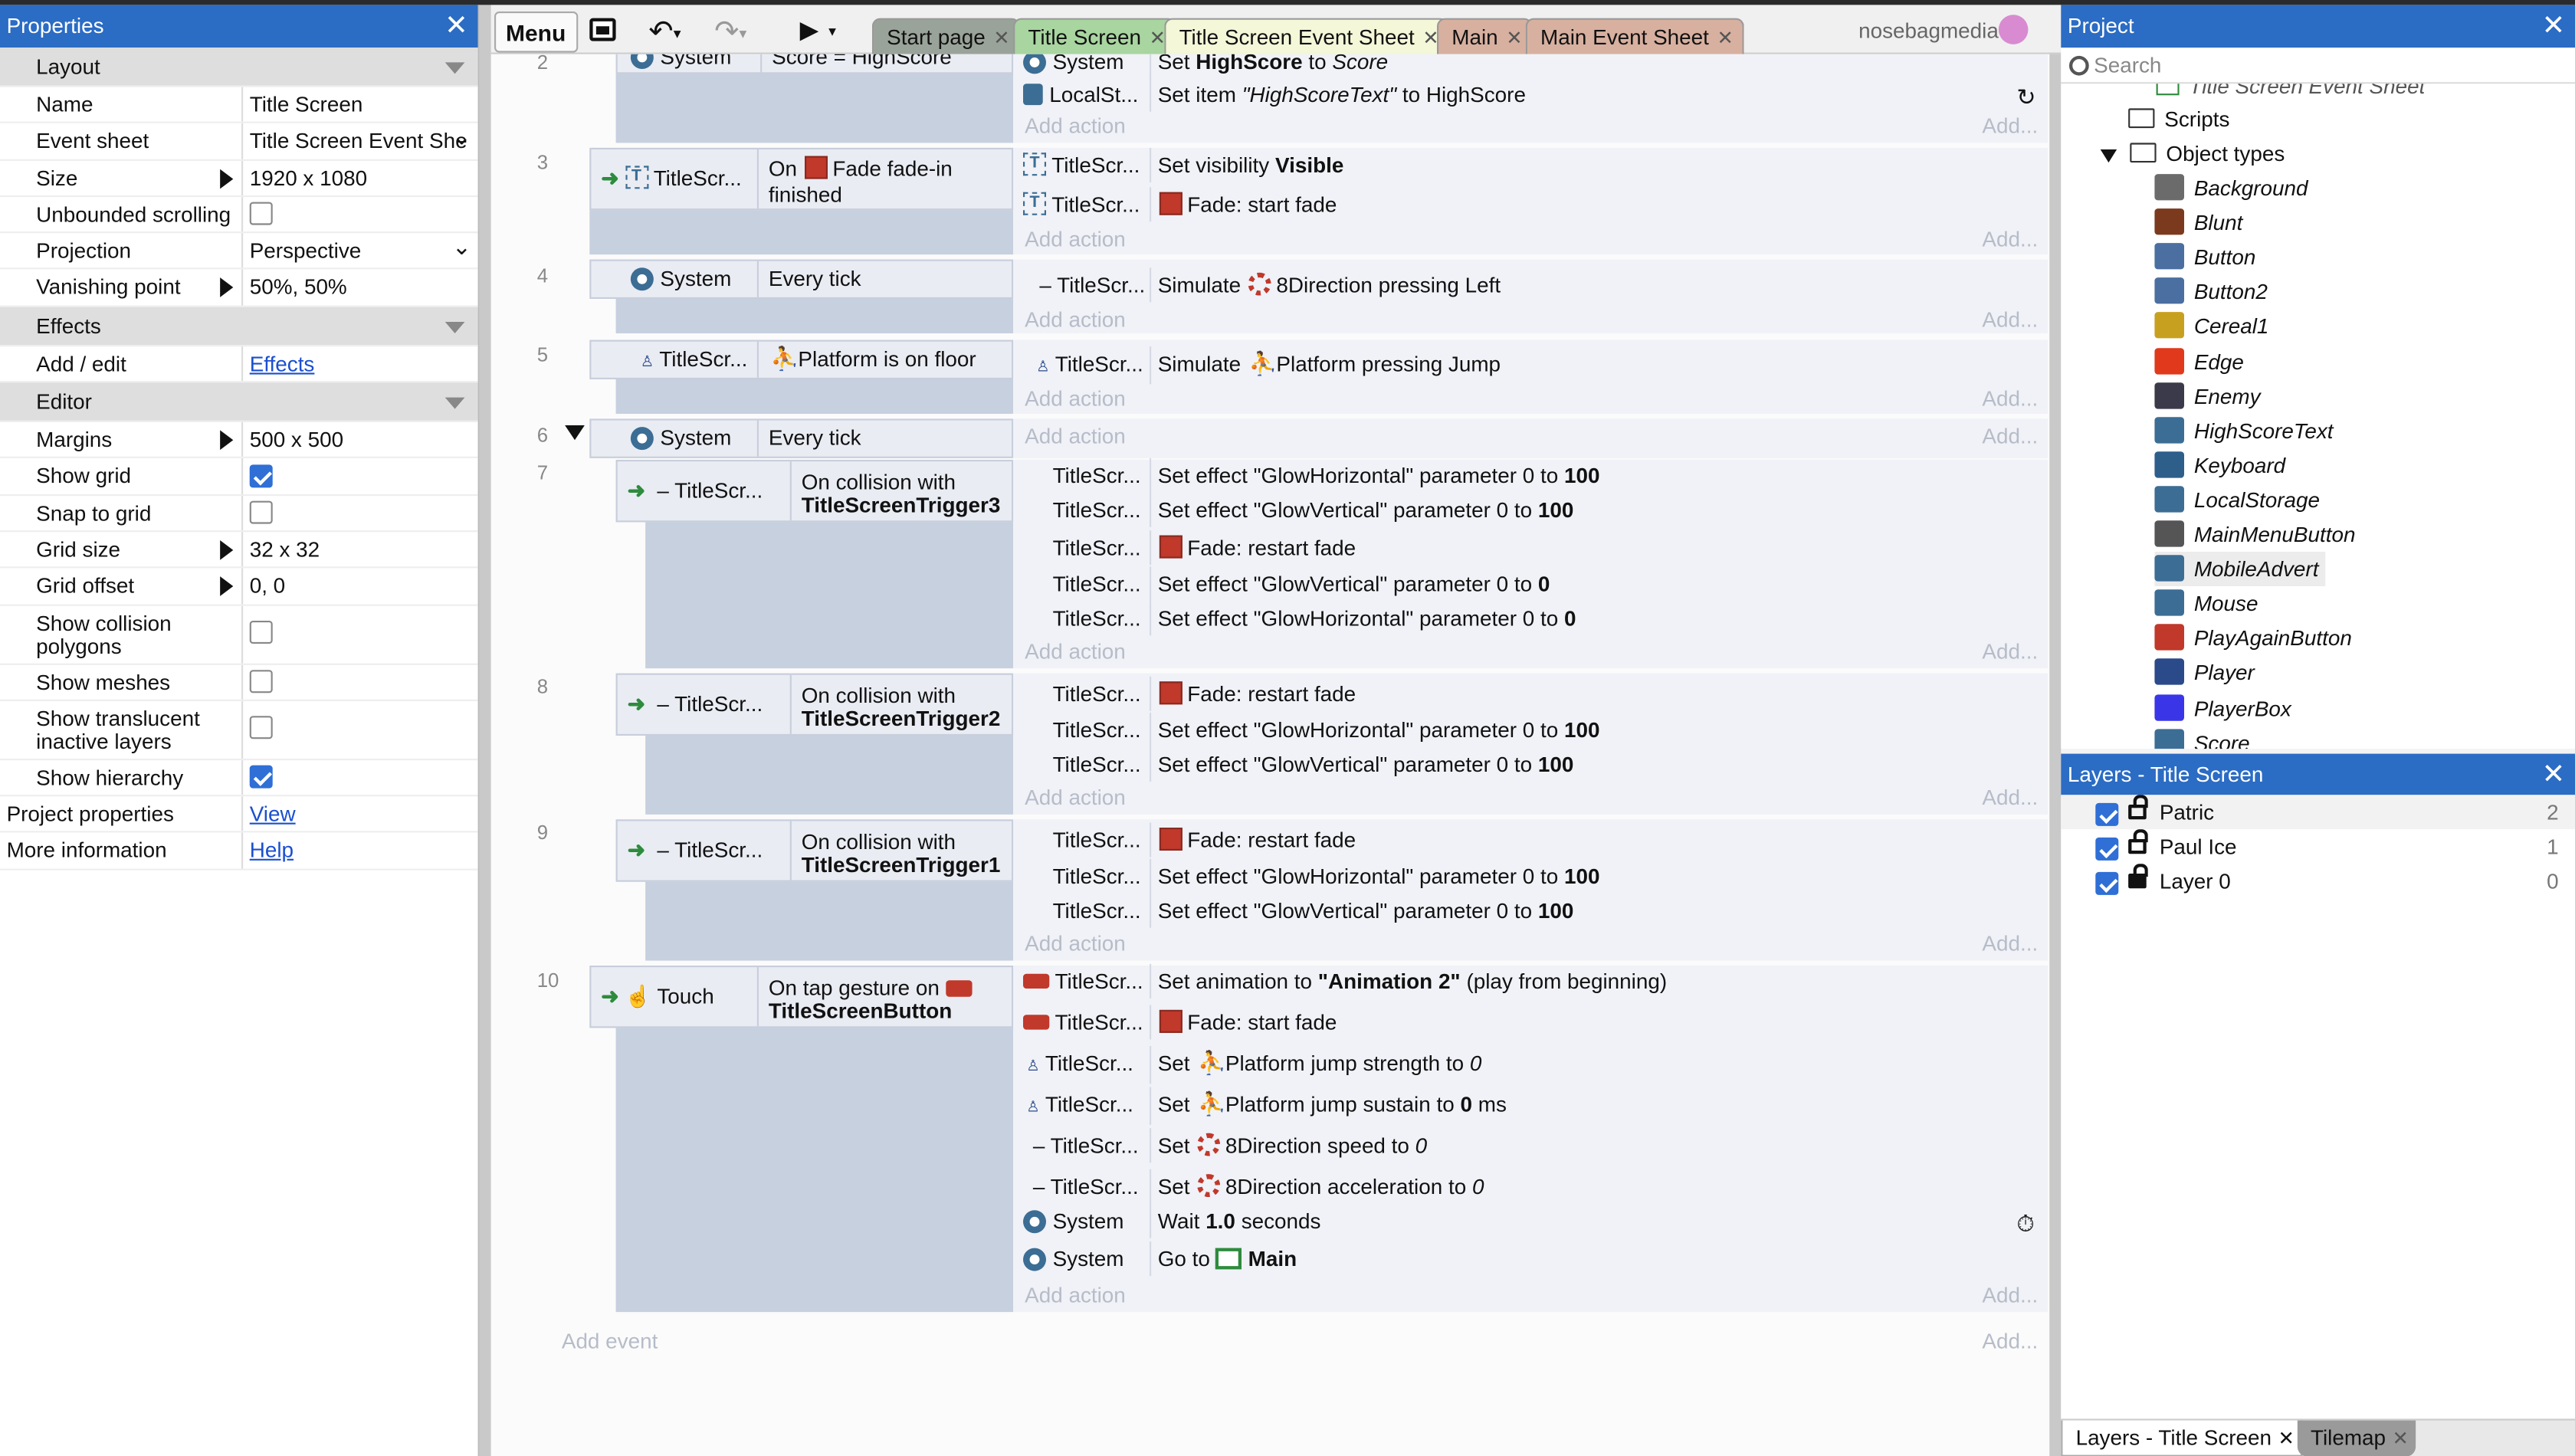 Image resolution: width=2575 pixels, height=1456 pixels. What do you see at coordinates (360, 251) in the screenshot?
I see `projection-select: Perspective` at bounding box center [360, 251].